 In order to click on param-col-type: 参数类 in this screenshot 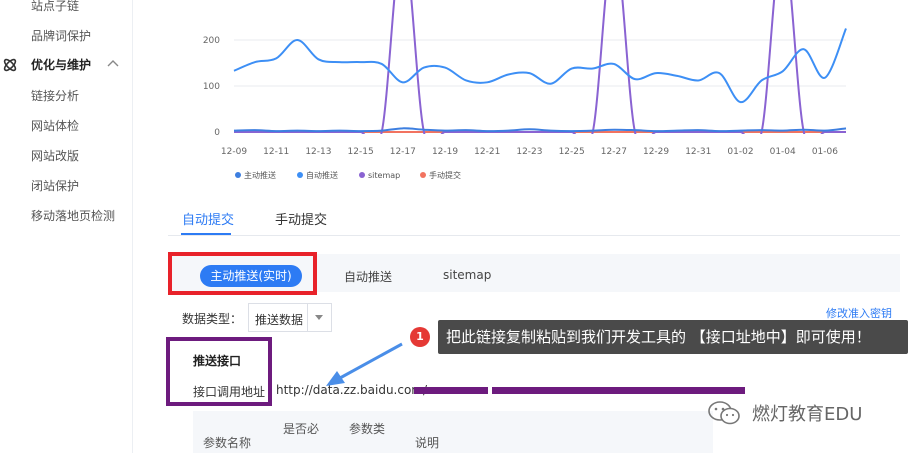, I will do `click(367, 429)`.